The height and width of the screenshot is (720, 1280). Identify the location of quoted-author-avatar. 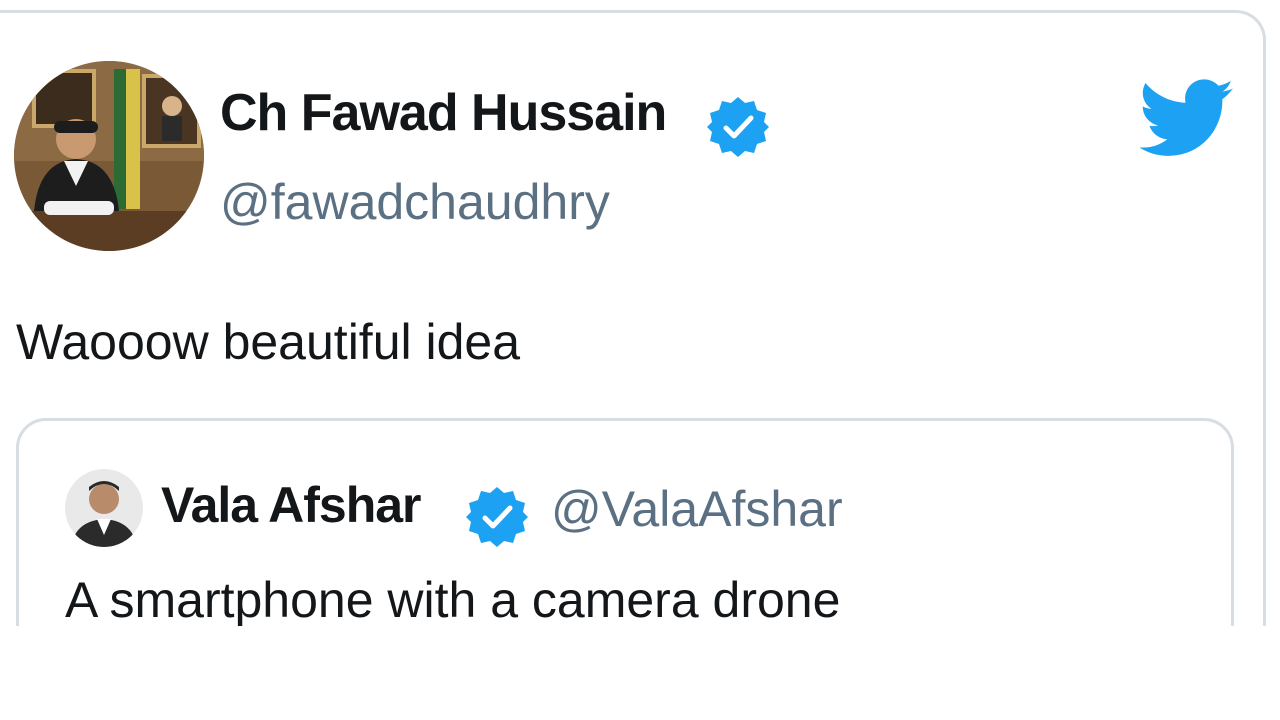
(104, 508).